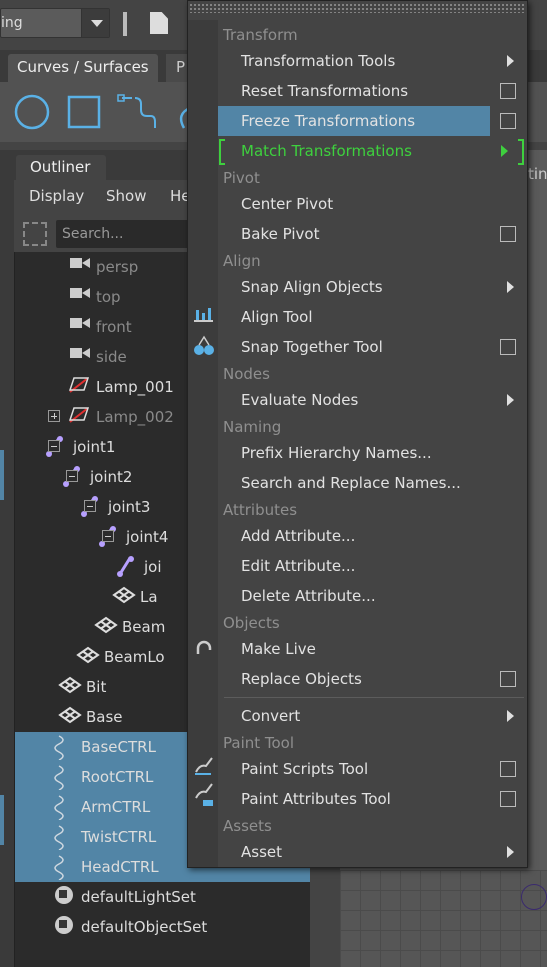 The image size is (547, 967). I want to click on tear-off-handle, so click(357, 8).